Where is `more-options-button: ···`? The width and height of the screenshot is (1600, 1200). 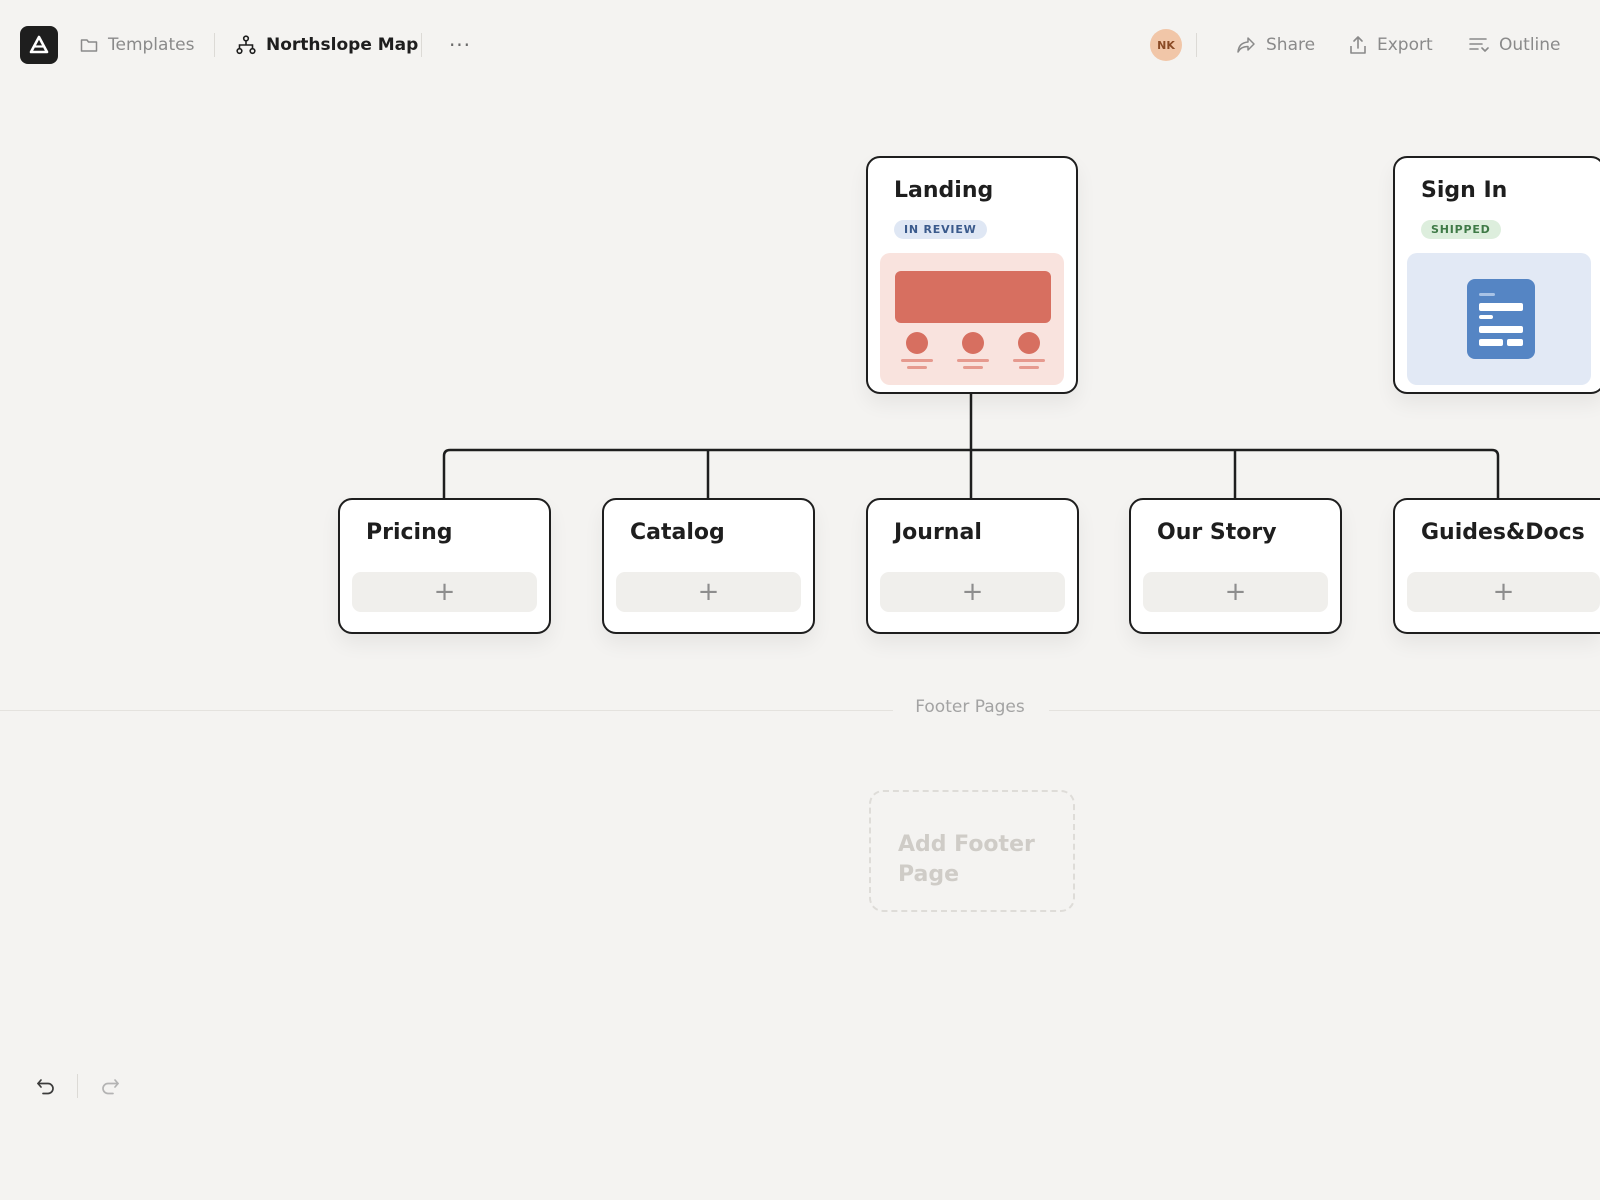
more-options-button: ··· is located at coordinates (460, 45).